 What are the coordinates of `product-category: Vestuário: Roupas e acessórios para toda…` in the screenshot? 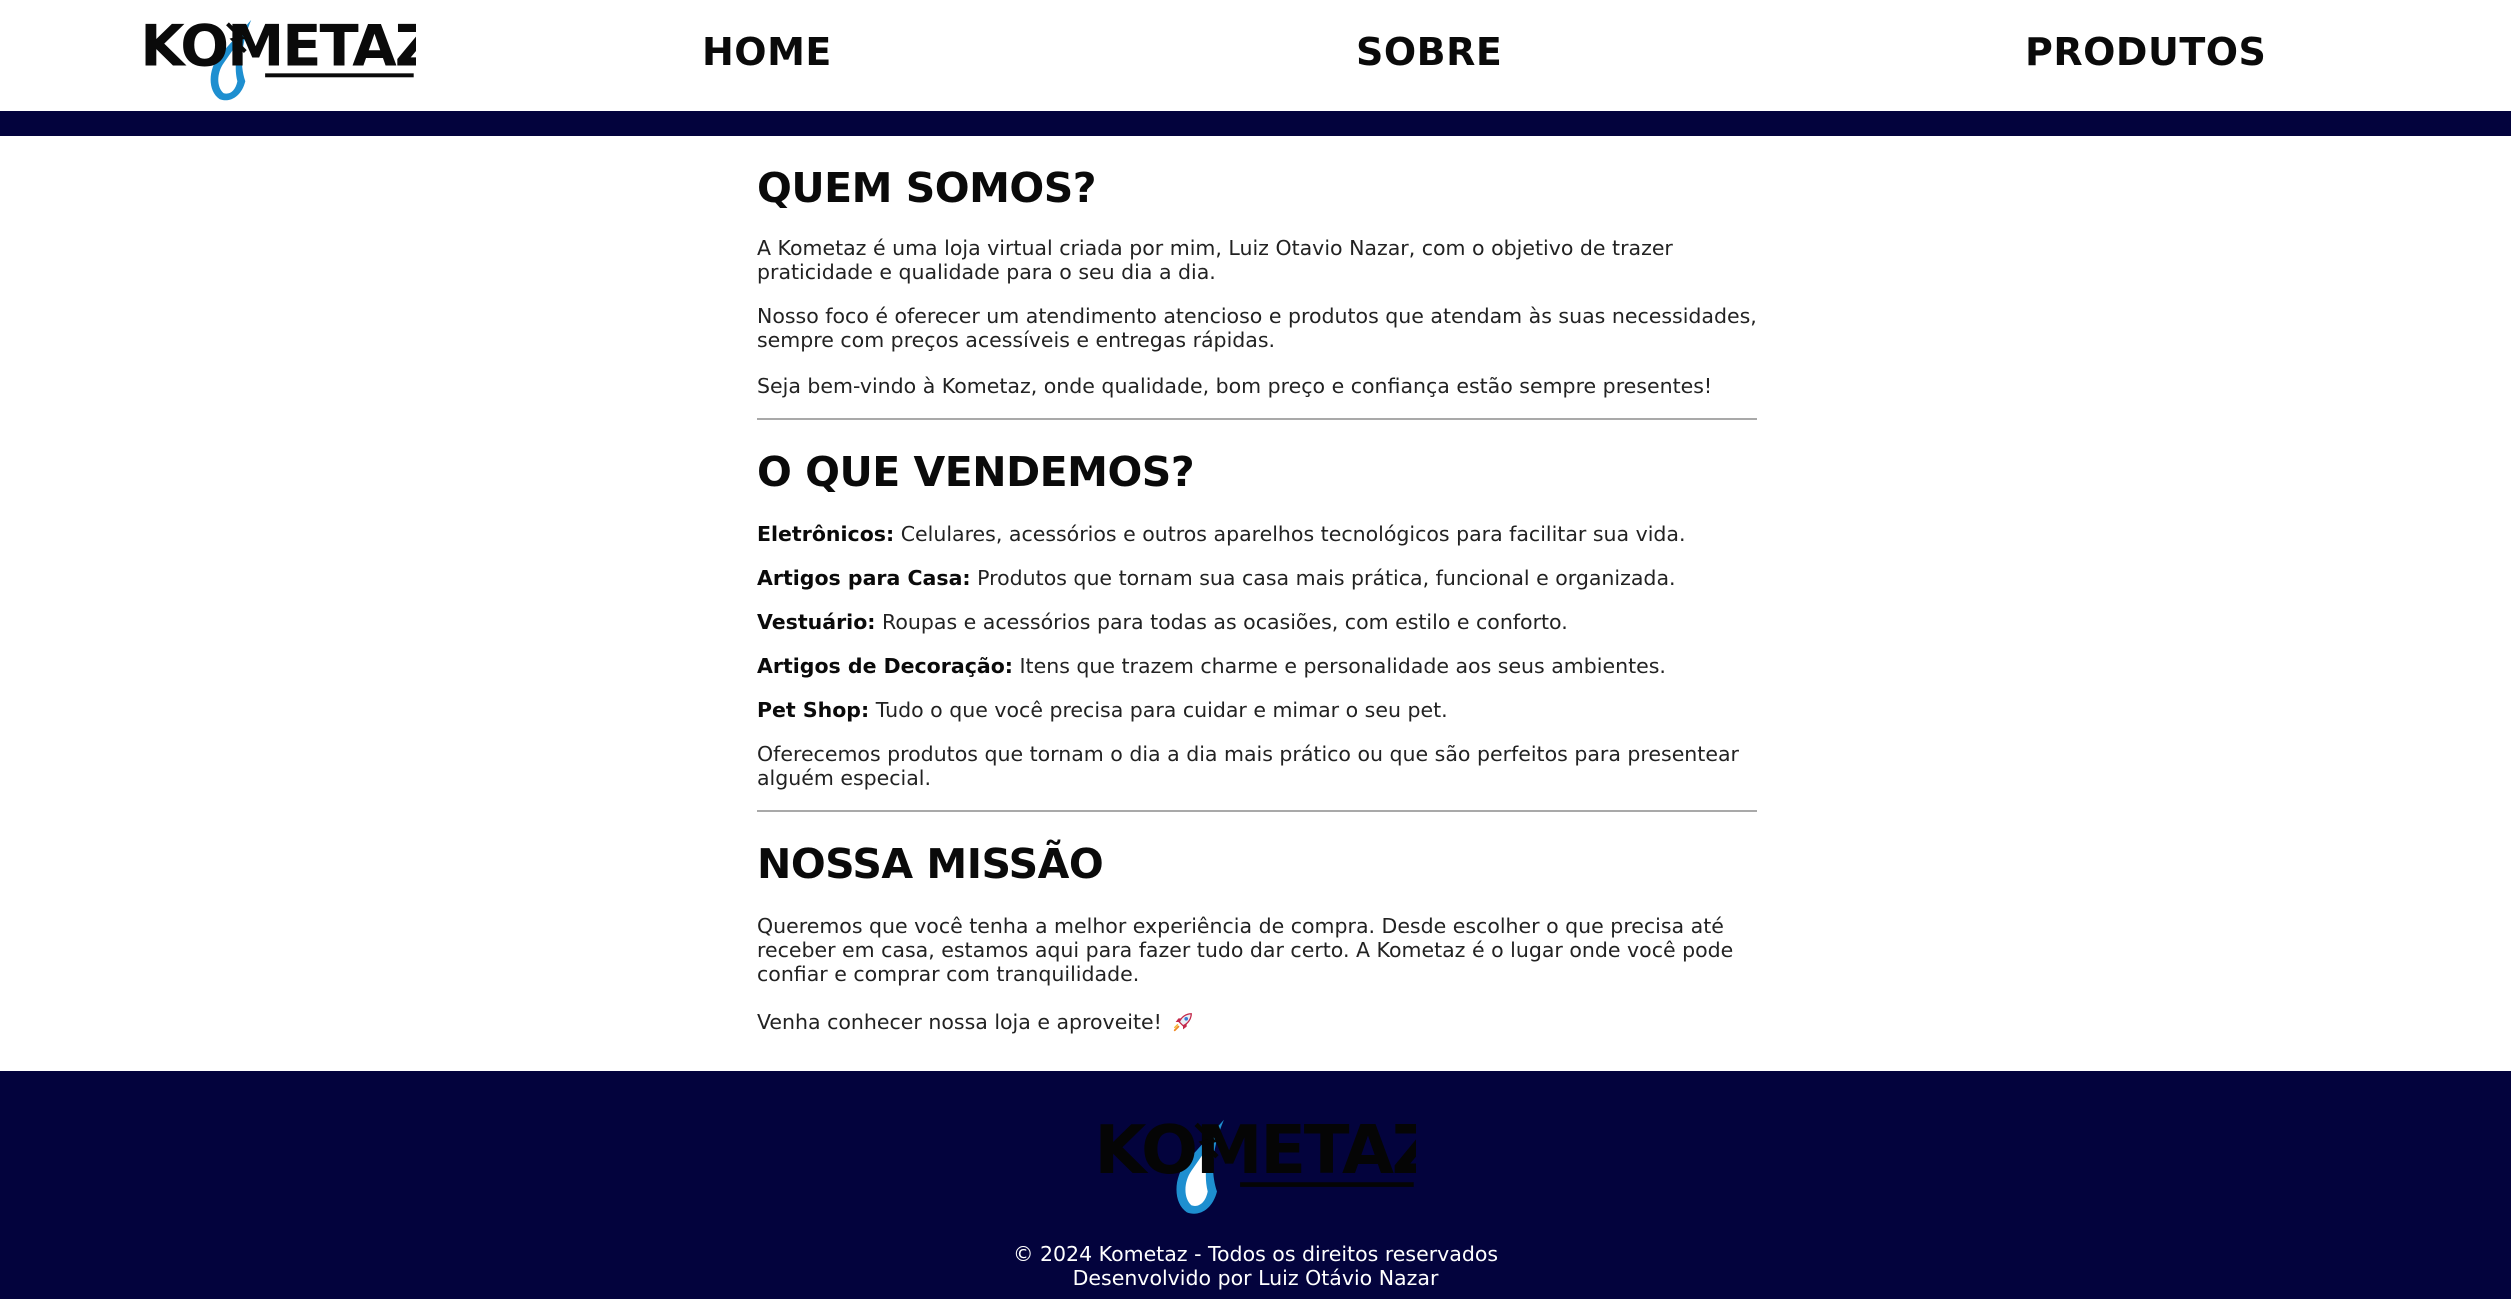 It's located at (1257, 622).